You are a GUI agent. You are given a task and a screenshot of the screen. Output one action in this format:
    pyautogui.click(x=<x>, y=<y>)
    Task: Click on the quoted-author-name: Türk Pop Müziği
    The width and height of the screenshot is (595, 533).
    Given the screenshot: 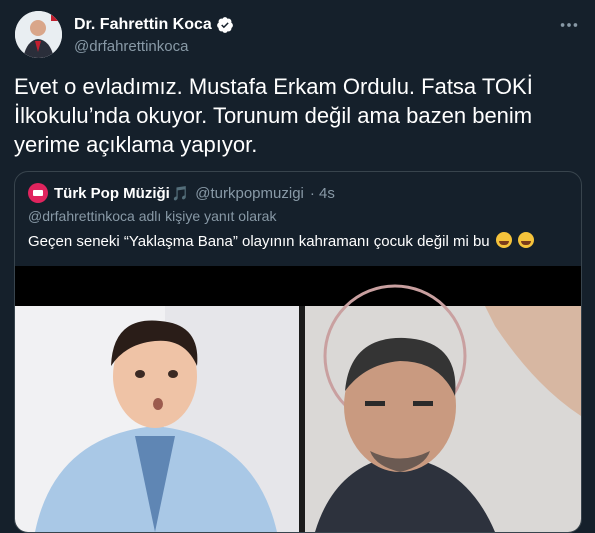 What is the action you would take?
    pyautogui.click(x=112, y=193)
    